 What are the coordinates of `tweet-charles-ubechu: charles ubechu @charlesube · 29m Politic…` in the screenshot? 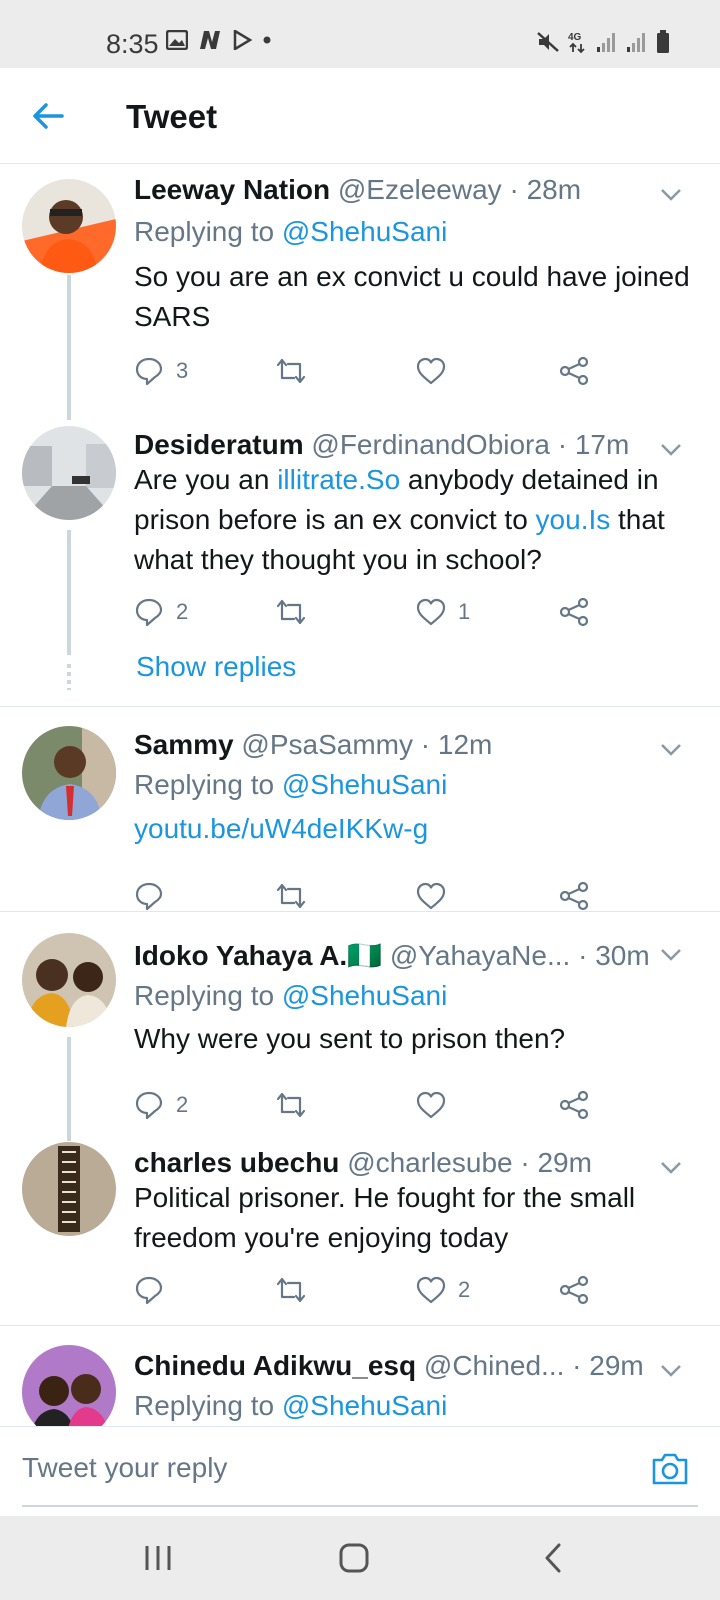 It's located at (360, 1228).